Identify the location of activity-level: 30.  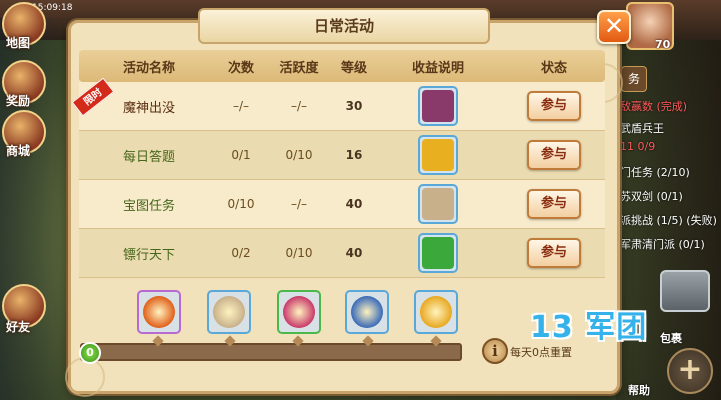
(354, 106).